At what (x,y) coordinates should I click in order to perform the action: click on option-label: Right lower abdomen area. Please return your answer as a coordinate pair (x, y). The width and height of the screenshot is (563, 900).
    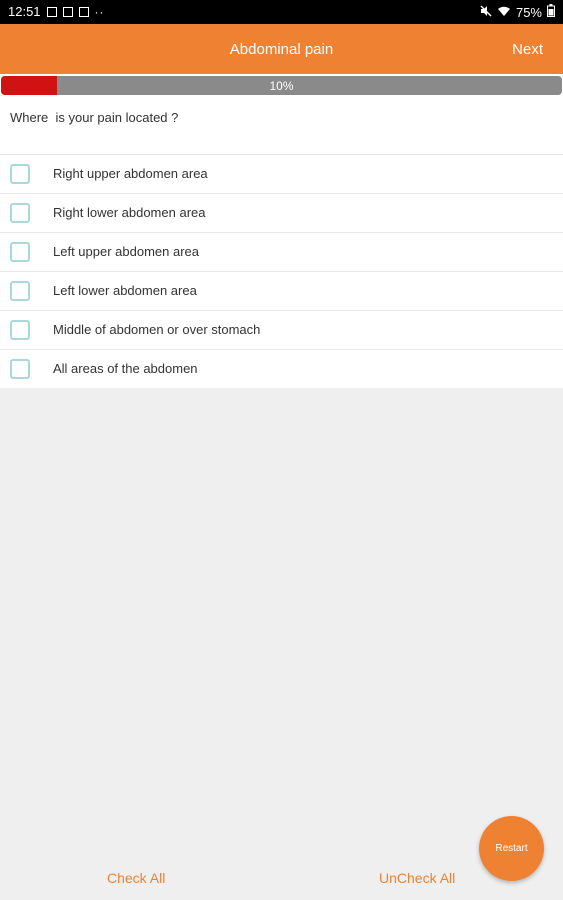
    Looking at the image, I should click on (129, 212).